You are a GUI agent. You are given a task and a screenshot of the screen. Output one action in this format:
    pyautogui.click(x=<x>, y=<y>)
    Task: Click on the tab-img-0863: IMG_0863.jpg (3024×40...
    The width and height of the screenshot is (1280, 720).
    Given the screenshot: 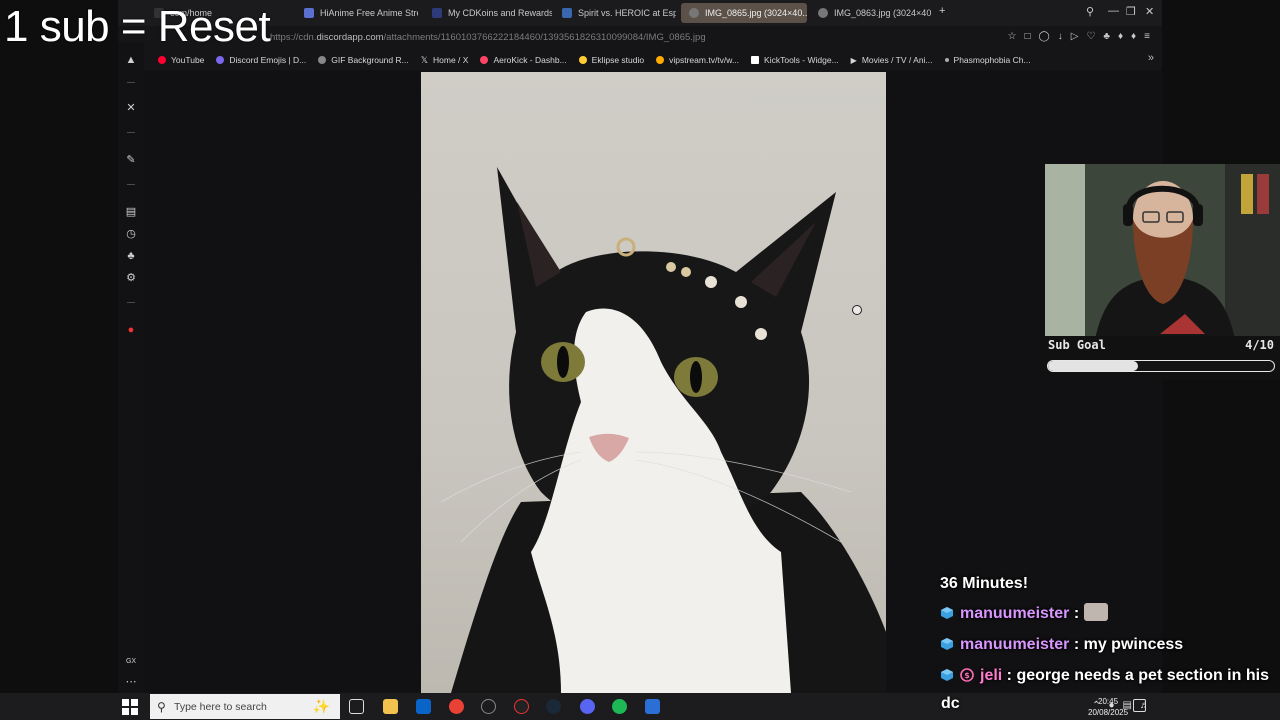 What is the action you would take?
    pyautogui.click(x=871, y=13)
    